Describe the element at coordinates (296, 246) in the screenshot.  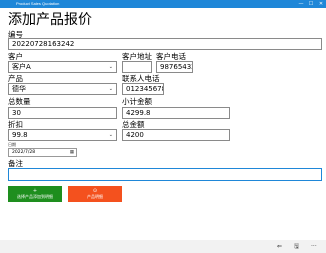
I see `save-icon: 🖫` at that location.